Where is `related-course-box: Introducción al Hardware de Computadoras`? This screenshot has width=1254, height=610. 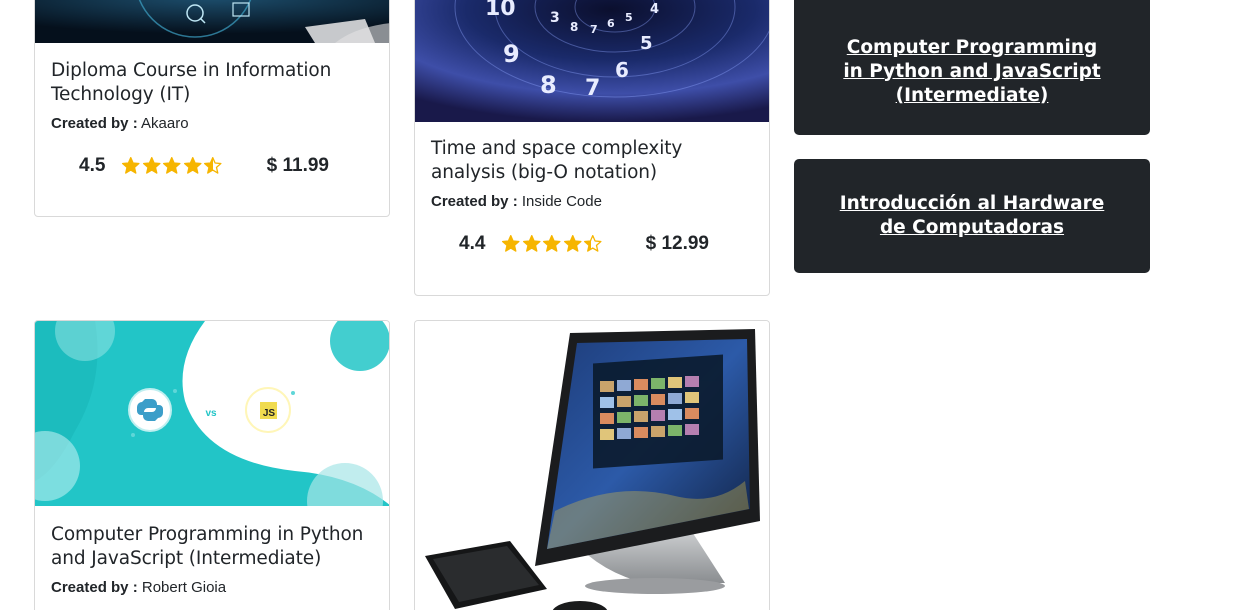 related-course-box: Introducción al Hardware de Computadoras is located at coordinates (972, 216).